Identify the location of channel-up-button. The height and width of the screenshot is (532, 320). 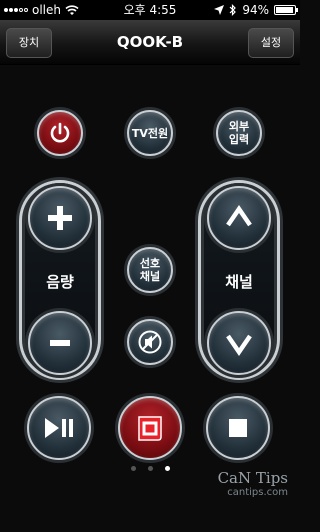
(239, 218).